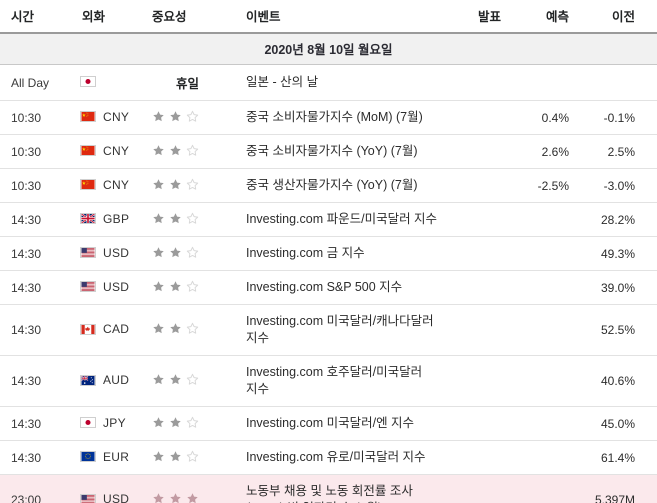 The height and width of the screenshot is (503, 657). Describe the element at coordinates (116, 456) in the screenshot. I see `currency-code: EUR` at that location.